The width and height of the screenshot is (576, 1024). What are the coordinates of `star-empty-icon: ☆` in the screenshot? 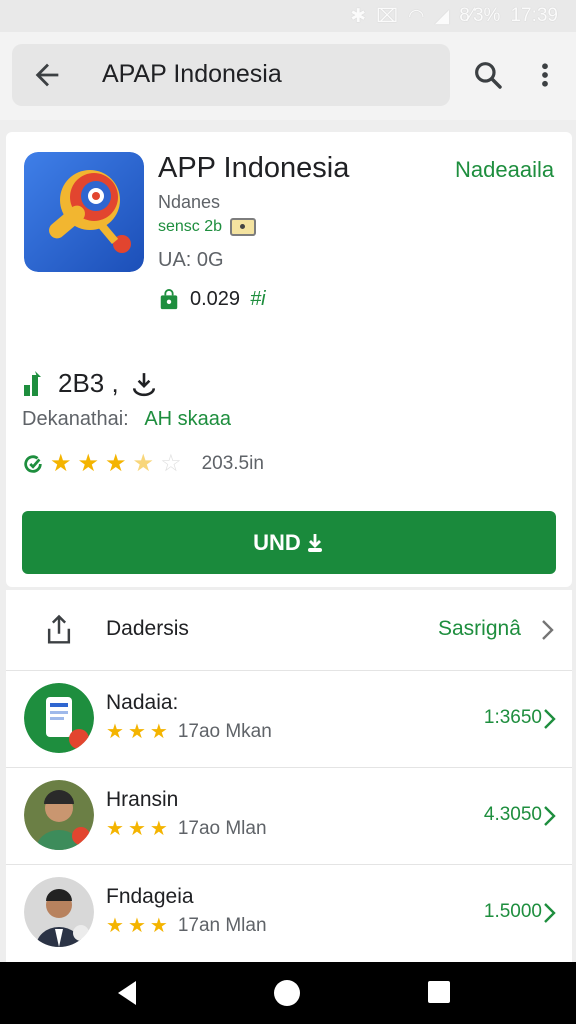 It's located at (171, 463).